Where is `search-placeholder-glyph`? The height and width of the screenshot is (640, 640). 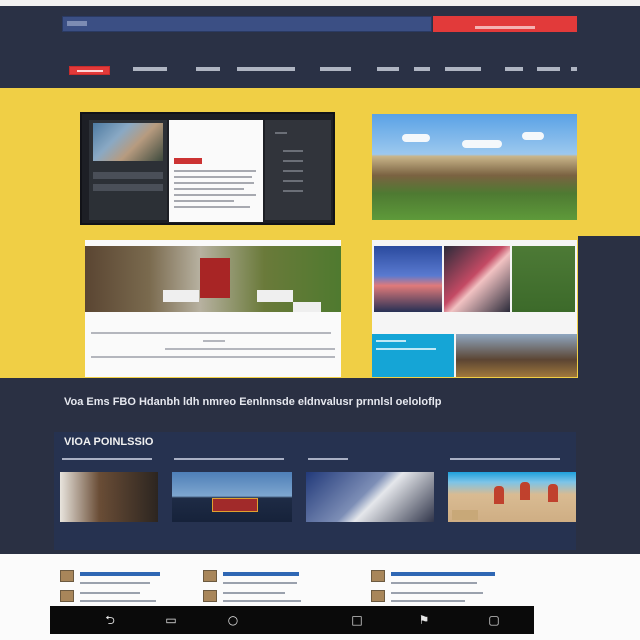 search-placeholder-glyph is located at coordinates (77, 23).